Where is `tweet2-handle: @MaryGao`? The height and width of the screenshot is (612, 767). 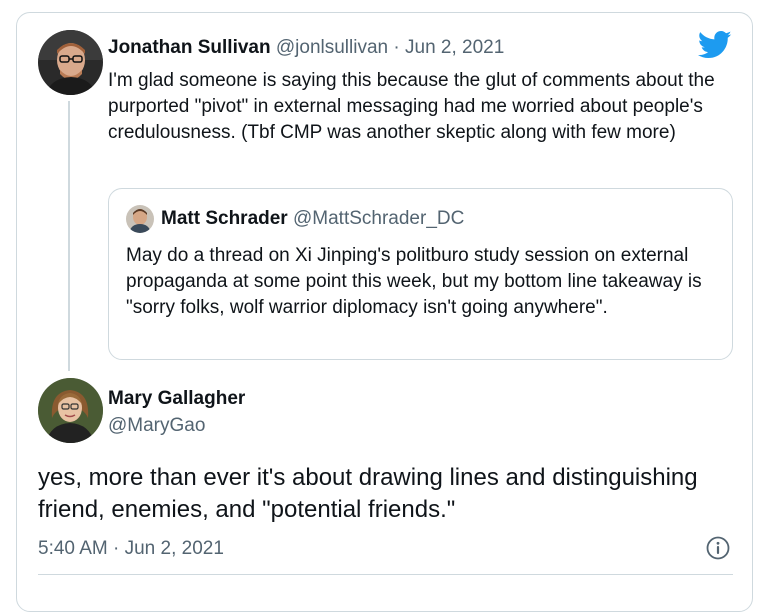
tweet2-handle: @MaryGao is located at coordinates (156, 426).